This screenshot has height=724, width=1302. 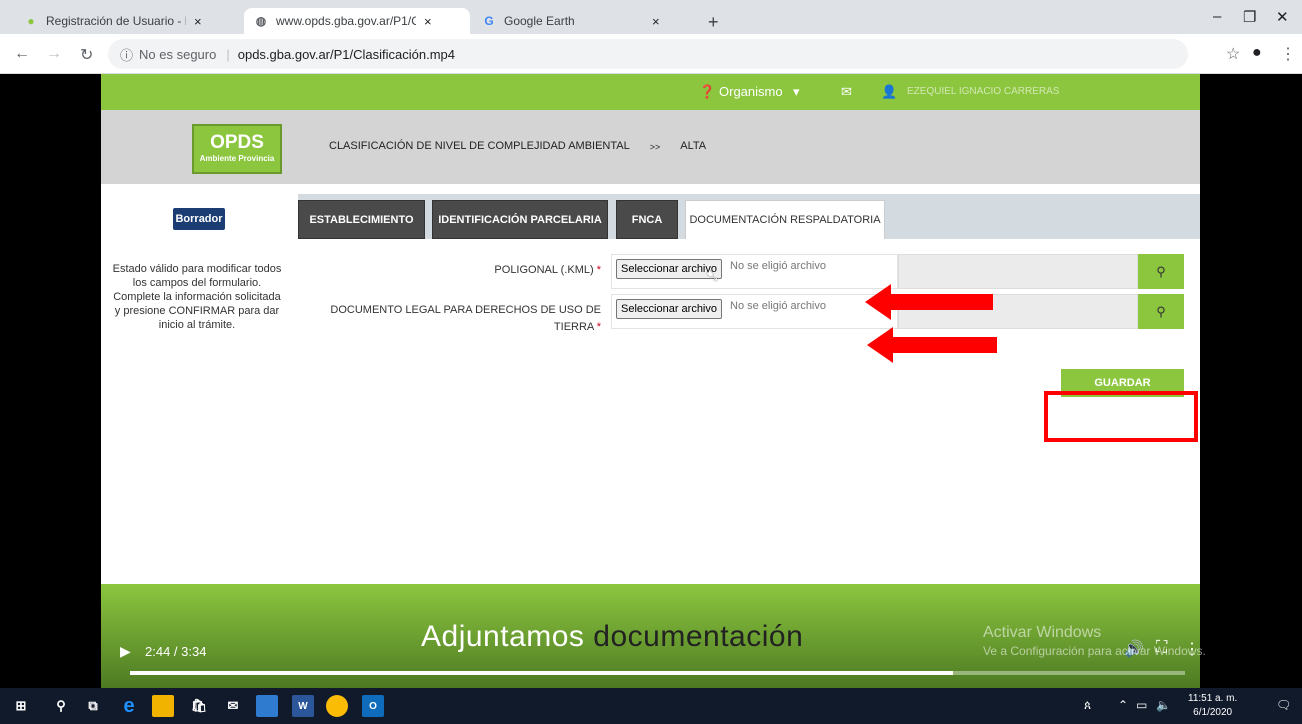 I want to click on network-icon: ▭, so click(x=1141, y=705).